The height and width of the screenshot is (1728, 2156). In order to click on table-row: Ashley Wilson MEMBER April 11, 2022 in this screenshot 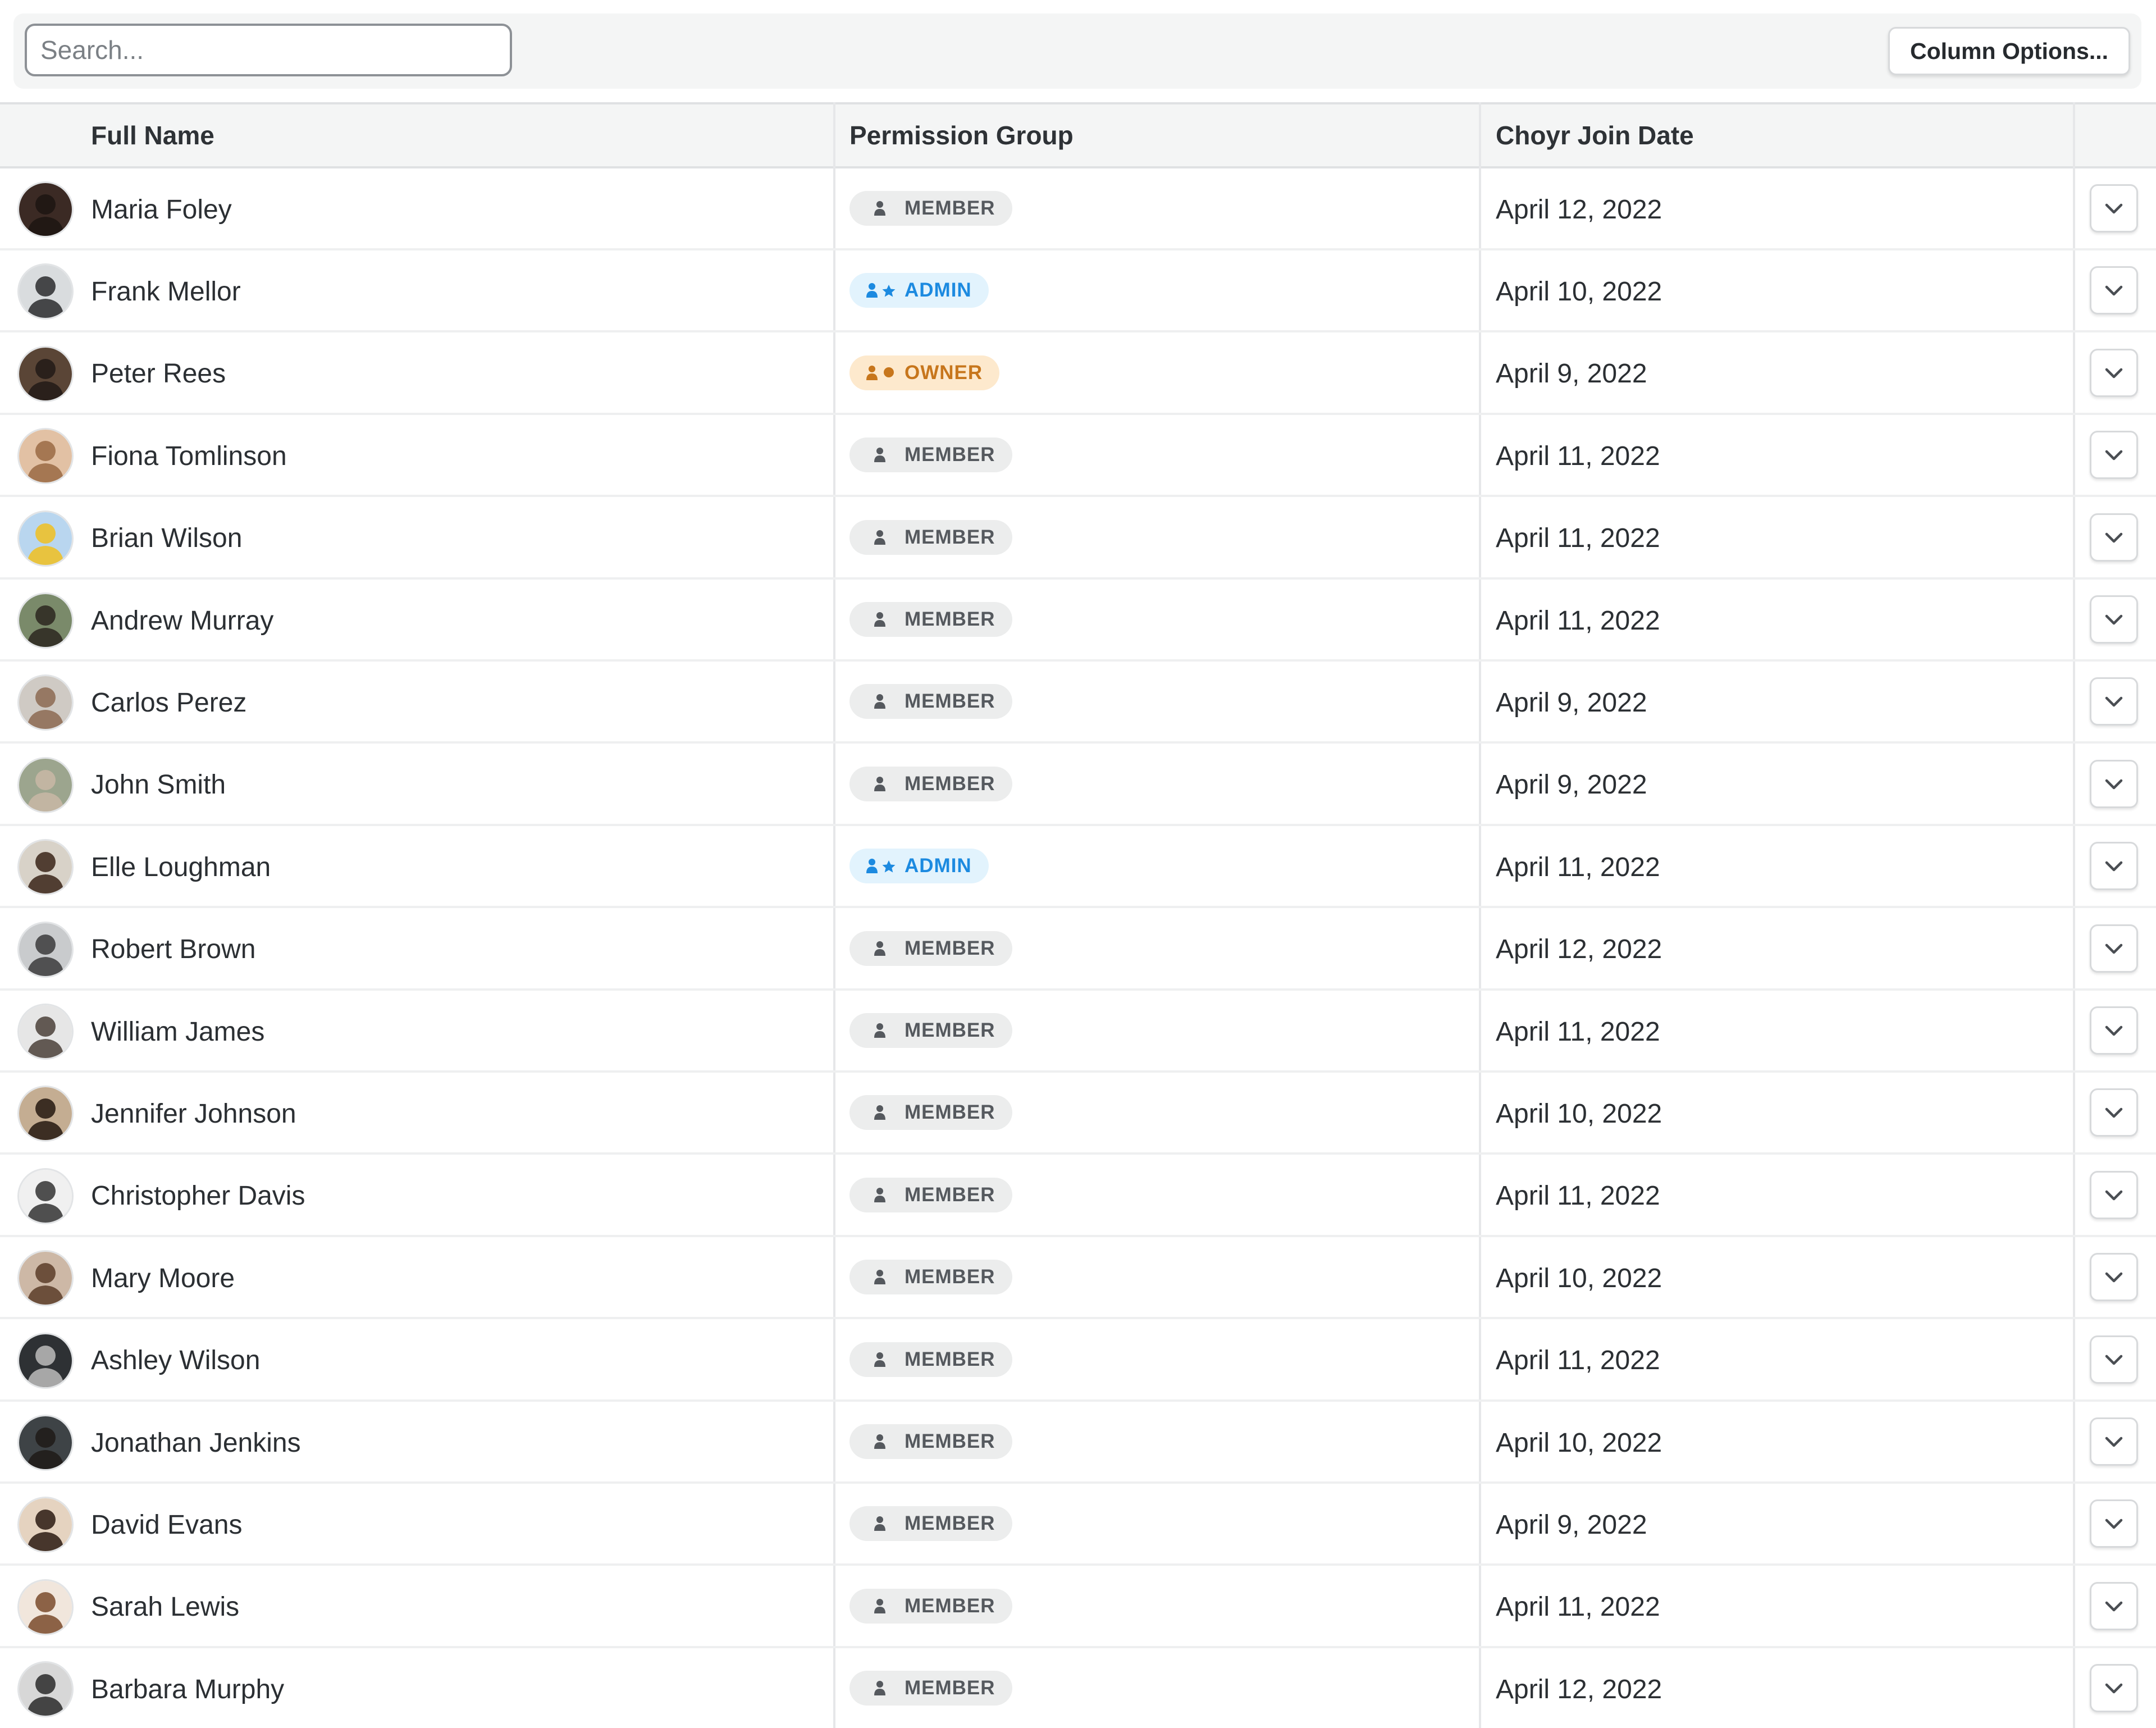, I will do `click(1078, 1361)`.